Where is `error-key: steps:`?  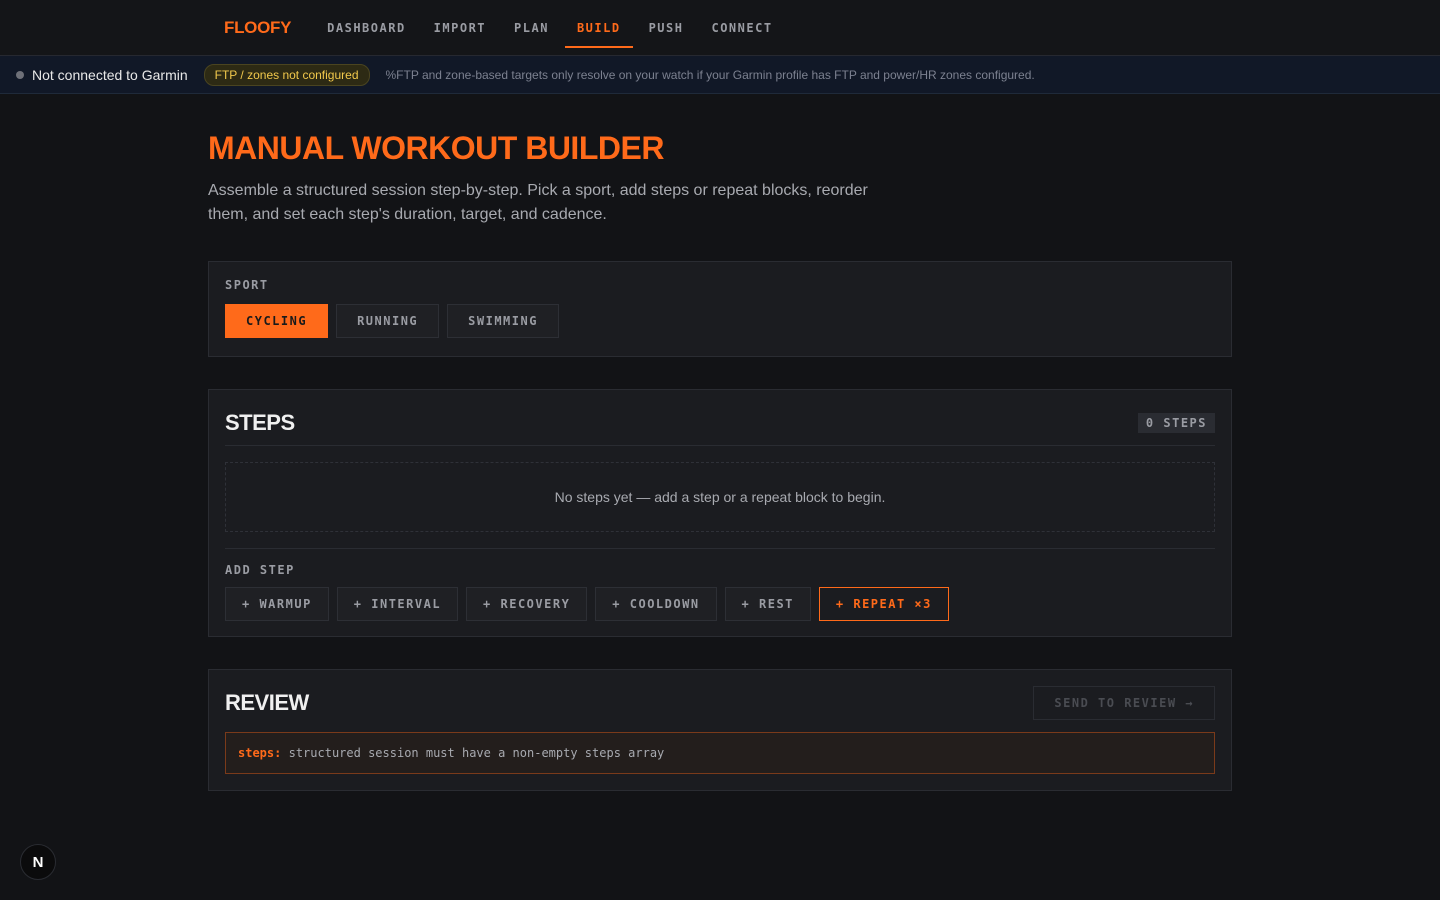
error-key: steps: is located at coordinates (260, 753).